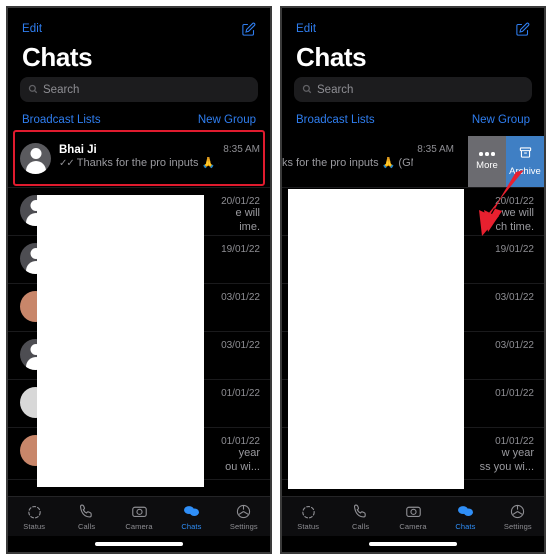 The image size is (560, 560). Describe the element at coordinates (514, 226) in the screenshot. I see `chat-preview-line-2: ch time.` at that location.